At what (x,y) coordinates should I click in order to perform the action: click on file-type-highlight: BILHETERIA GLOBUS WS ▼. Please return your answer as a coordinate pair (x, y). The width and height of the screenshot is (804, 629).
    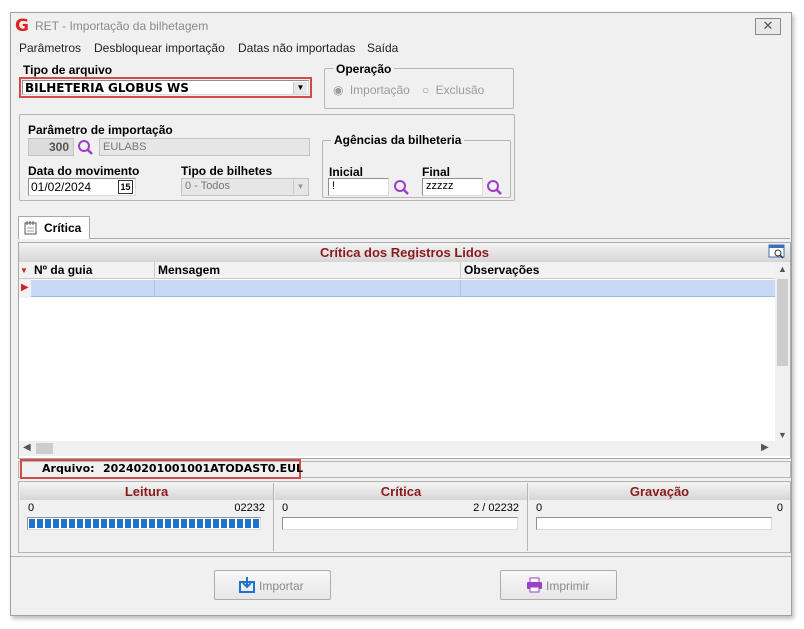
    Looking at the image, I should click on (165, 87).